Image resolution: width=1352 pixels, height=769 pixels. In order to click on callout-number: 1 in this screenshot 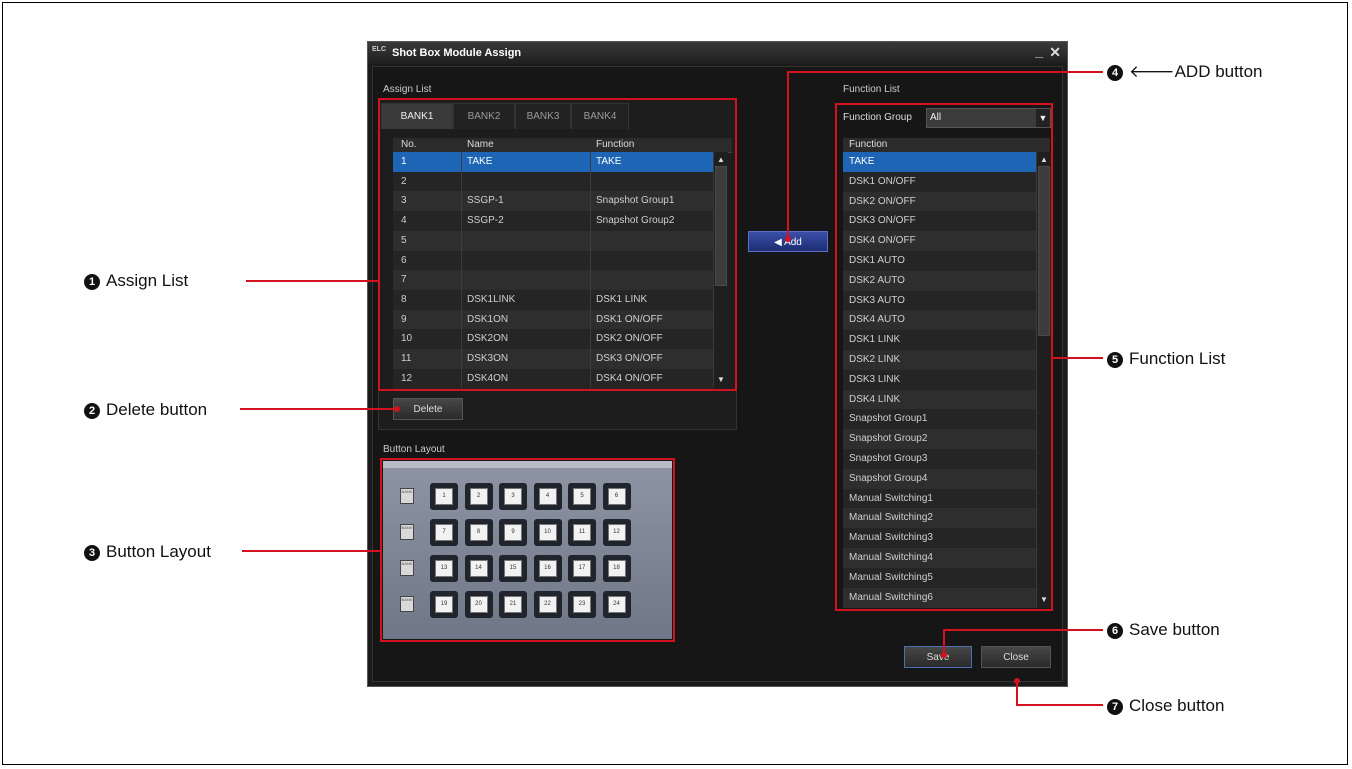, I will do `click(92, 282)`.